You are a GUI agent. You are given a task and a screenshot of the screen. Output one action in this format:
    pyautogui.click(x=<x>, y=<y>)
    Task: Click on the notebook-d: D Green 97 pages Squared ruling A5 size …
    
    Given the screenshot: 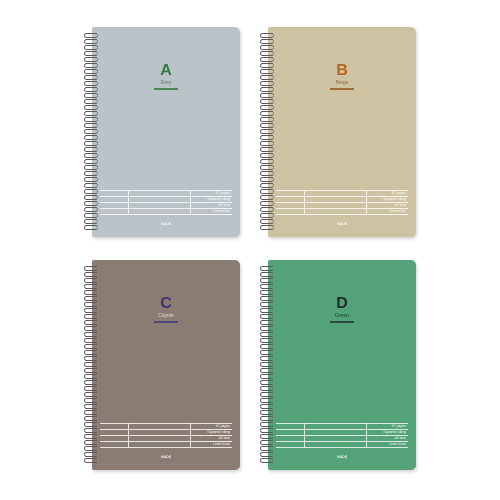 What is the action you would take?
    pyautogui.click(x=336, y=365)
    